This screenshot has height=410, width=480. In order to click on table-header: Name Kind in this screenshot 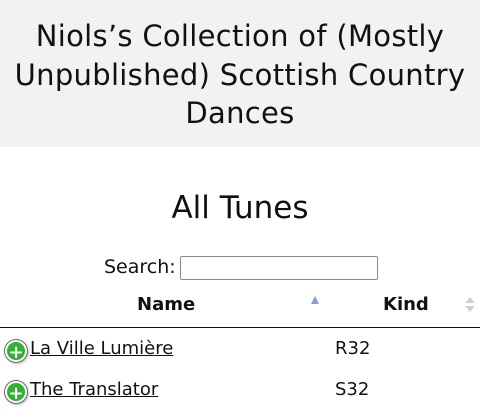, I will do `click(240, 307)`.